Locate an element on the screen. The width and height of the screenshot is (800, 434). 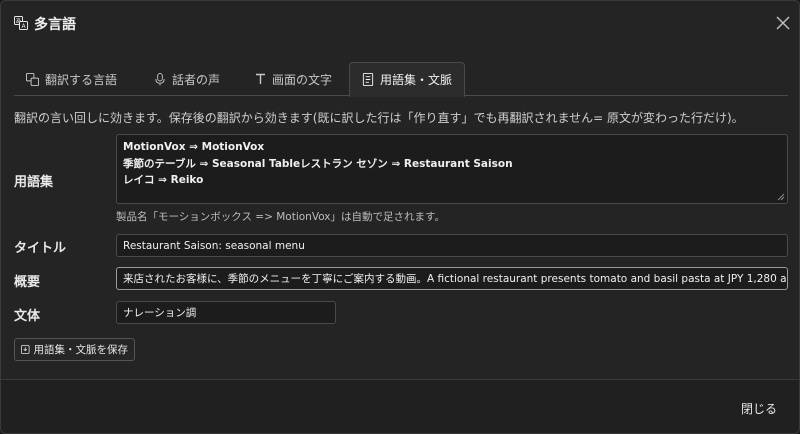
title-input: Restaurant Saison: seasonal menu is located at coordinates (452, 245).